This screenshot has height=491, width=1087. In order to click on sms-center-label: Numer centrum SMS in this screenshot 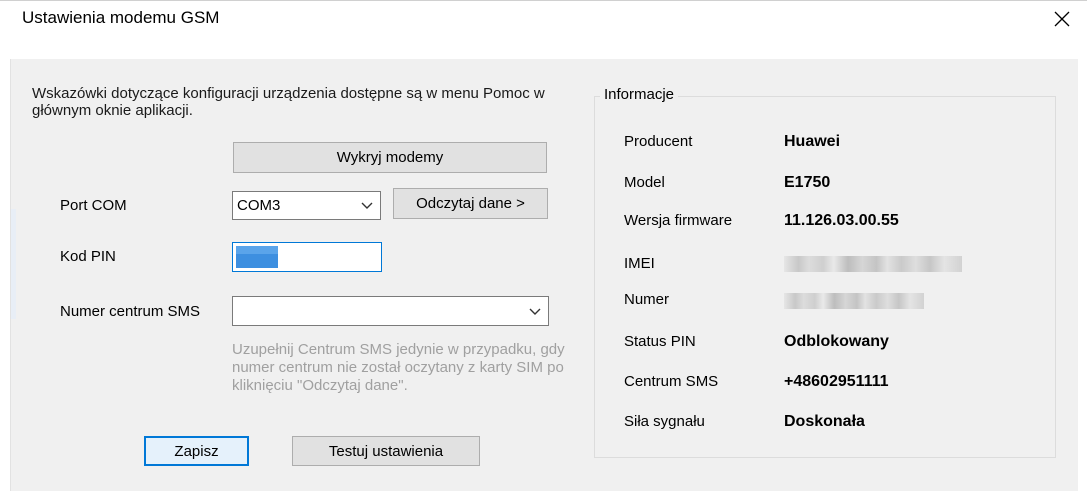, I will do `click(130, 311)`.